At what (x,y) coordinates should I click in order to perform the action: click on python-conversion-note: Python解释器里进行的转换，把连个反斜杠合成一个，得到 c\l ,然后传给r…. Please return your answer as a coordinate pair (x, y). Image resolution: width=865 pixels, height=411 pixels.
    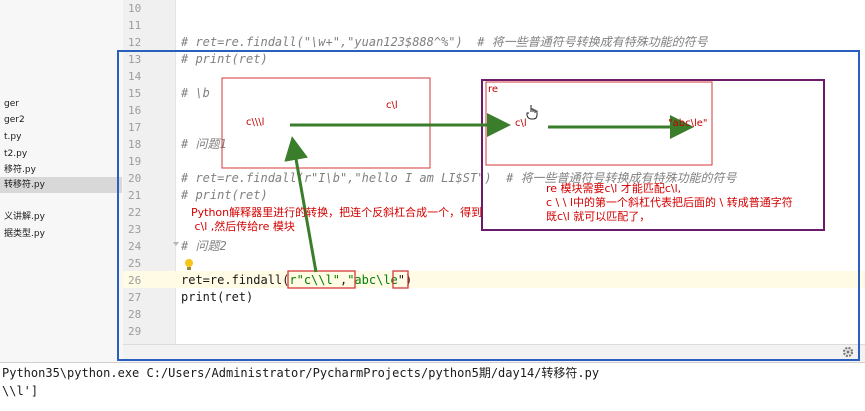
    Looking at the image, I should click on (337, 219).